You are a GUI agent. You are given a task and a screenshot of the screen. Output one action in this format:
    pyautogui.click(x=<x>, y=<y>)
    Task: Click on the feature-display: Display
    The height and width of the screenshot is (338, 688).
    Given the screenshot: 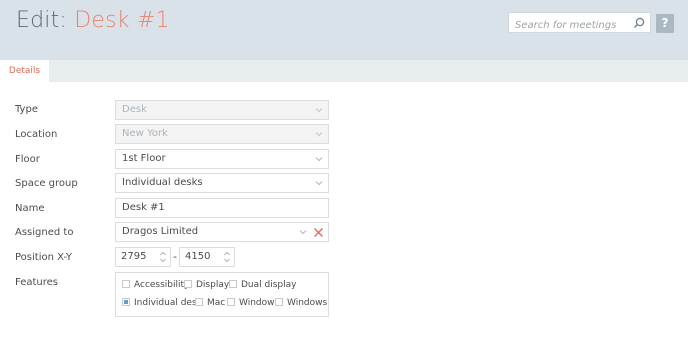 What is the action you would take?
    pyautogui.click(x=206, y=285)
    